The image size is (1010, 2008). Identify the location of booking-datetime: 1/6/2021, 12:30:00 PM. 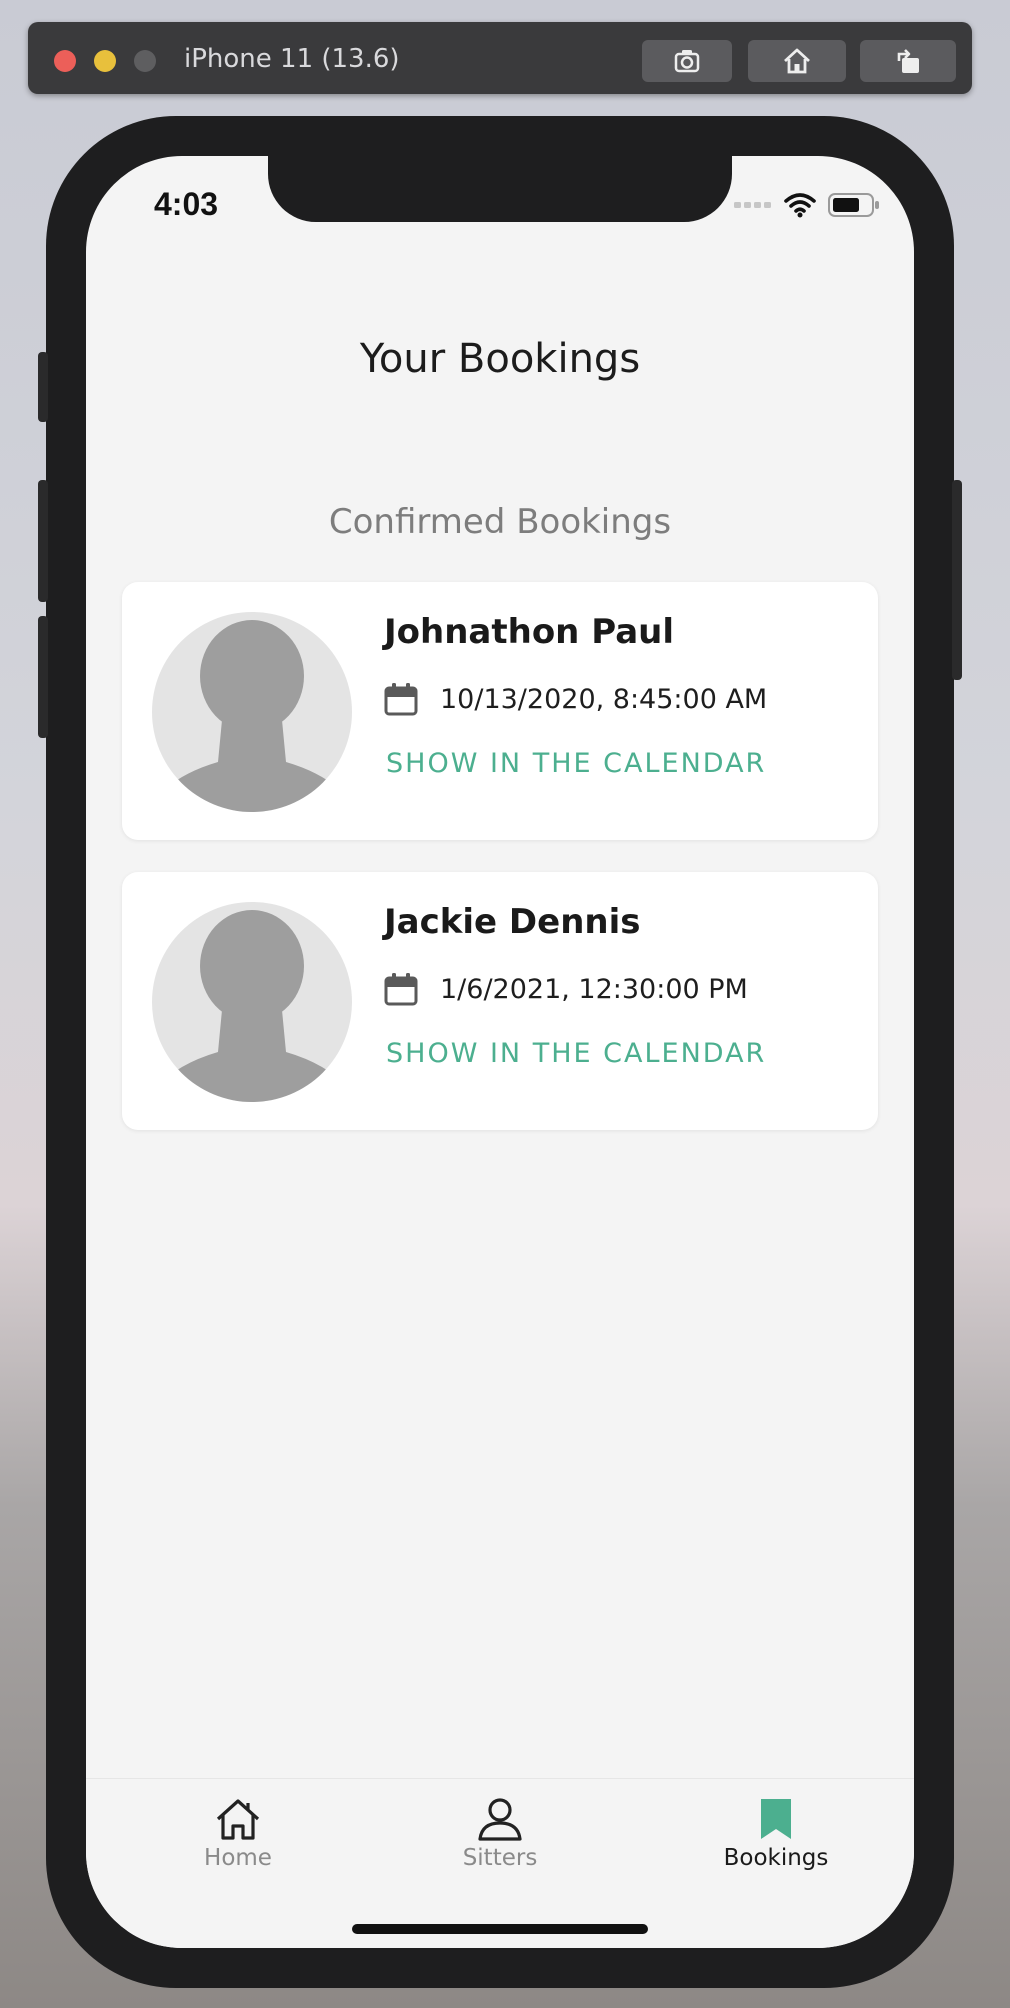
(594, 989).